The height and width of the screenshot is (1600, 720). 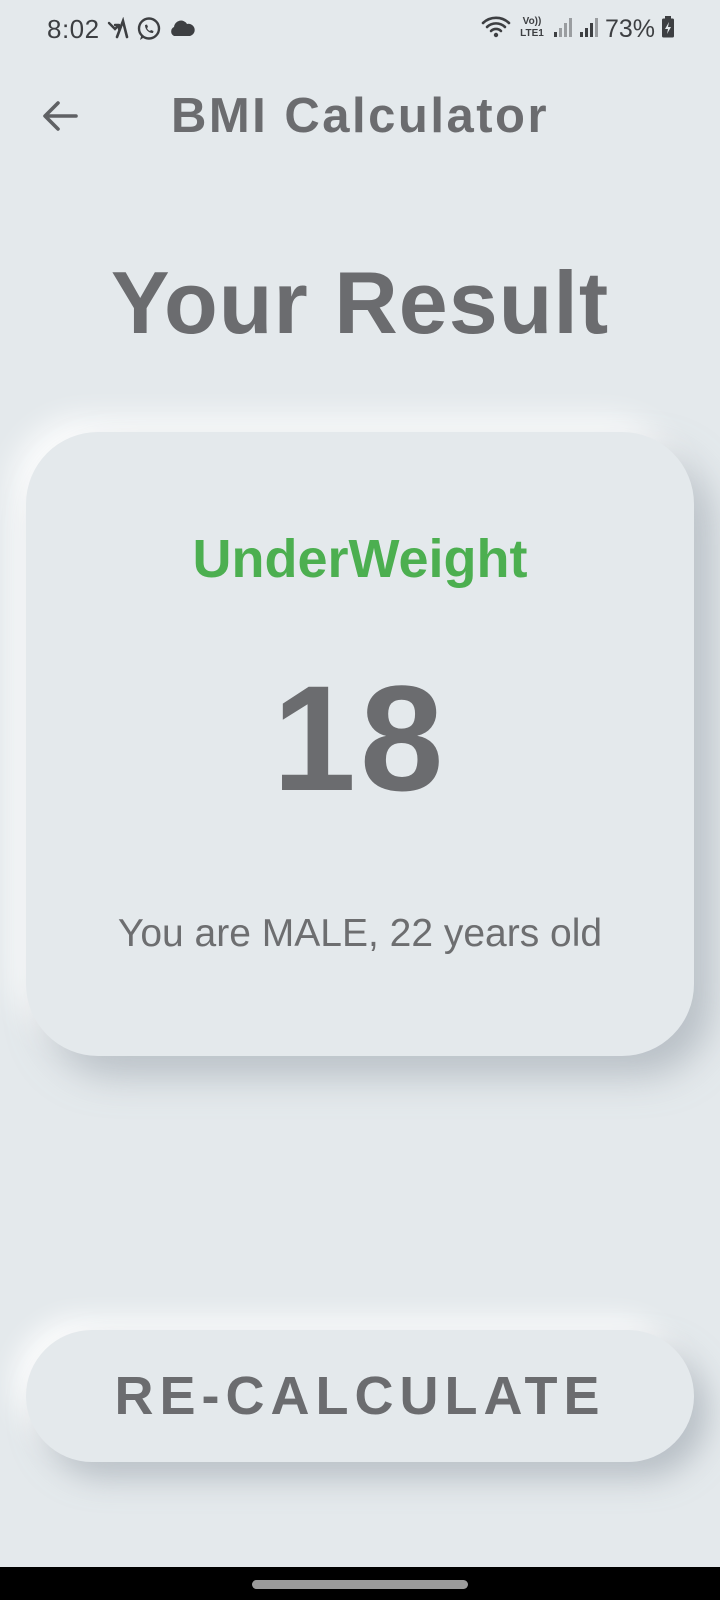 What do you see at coordinates (118, 31) in the screenshot?
I see `missed-call-icon` at bounding box center [118, 31].